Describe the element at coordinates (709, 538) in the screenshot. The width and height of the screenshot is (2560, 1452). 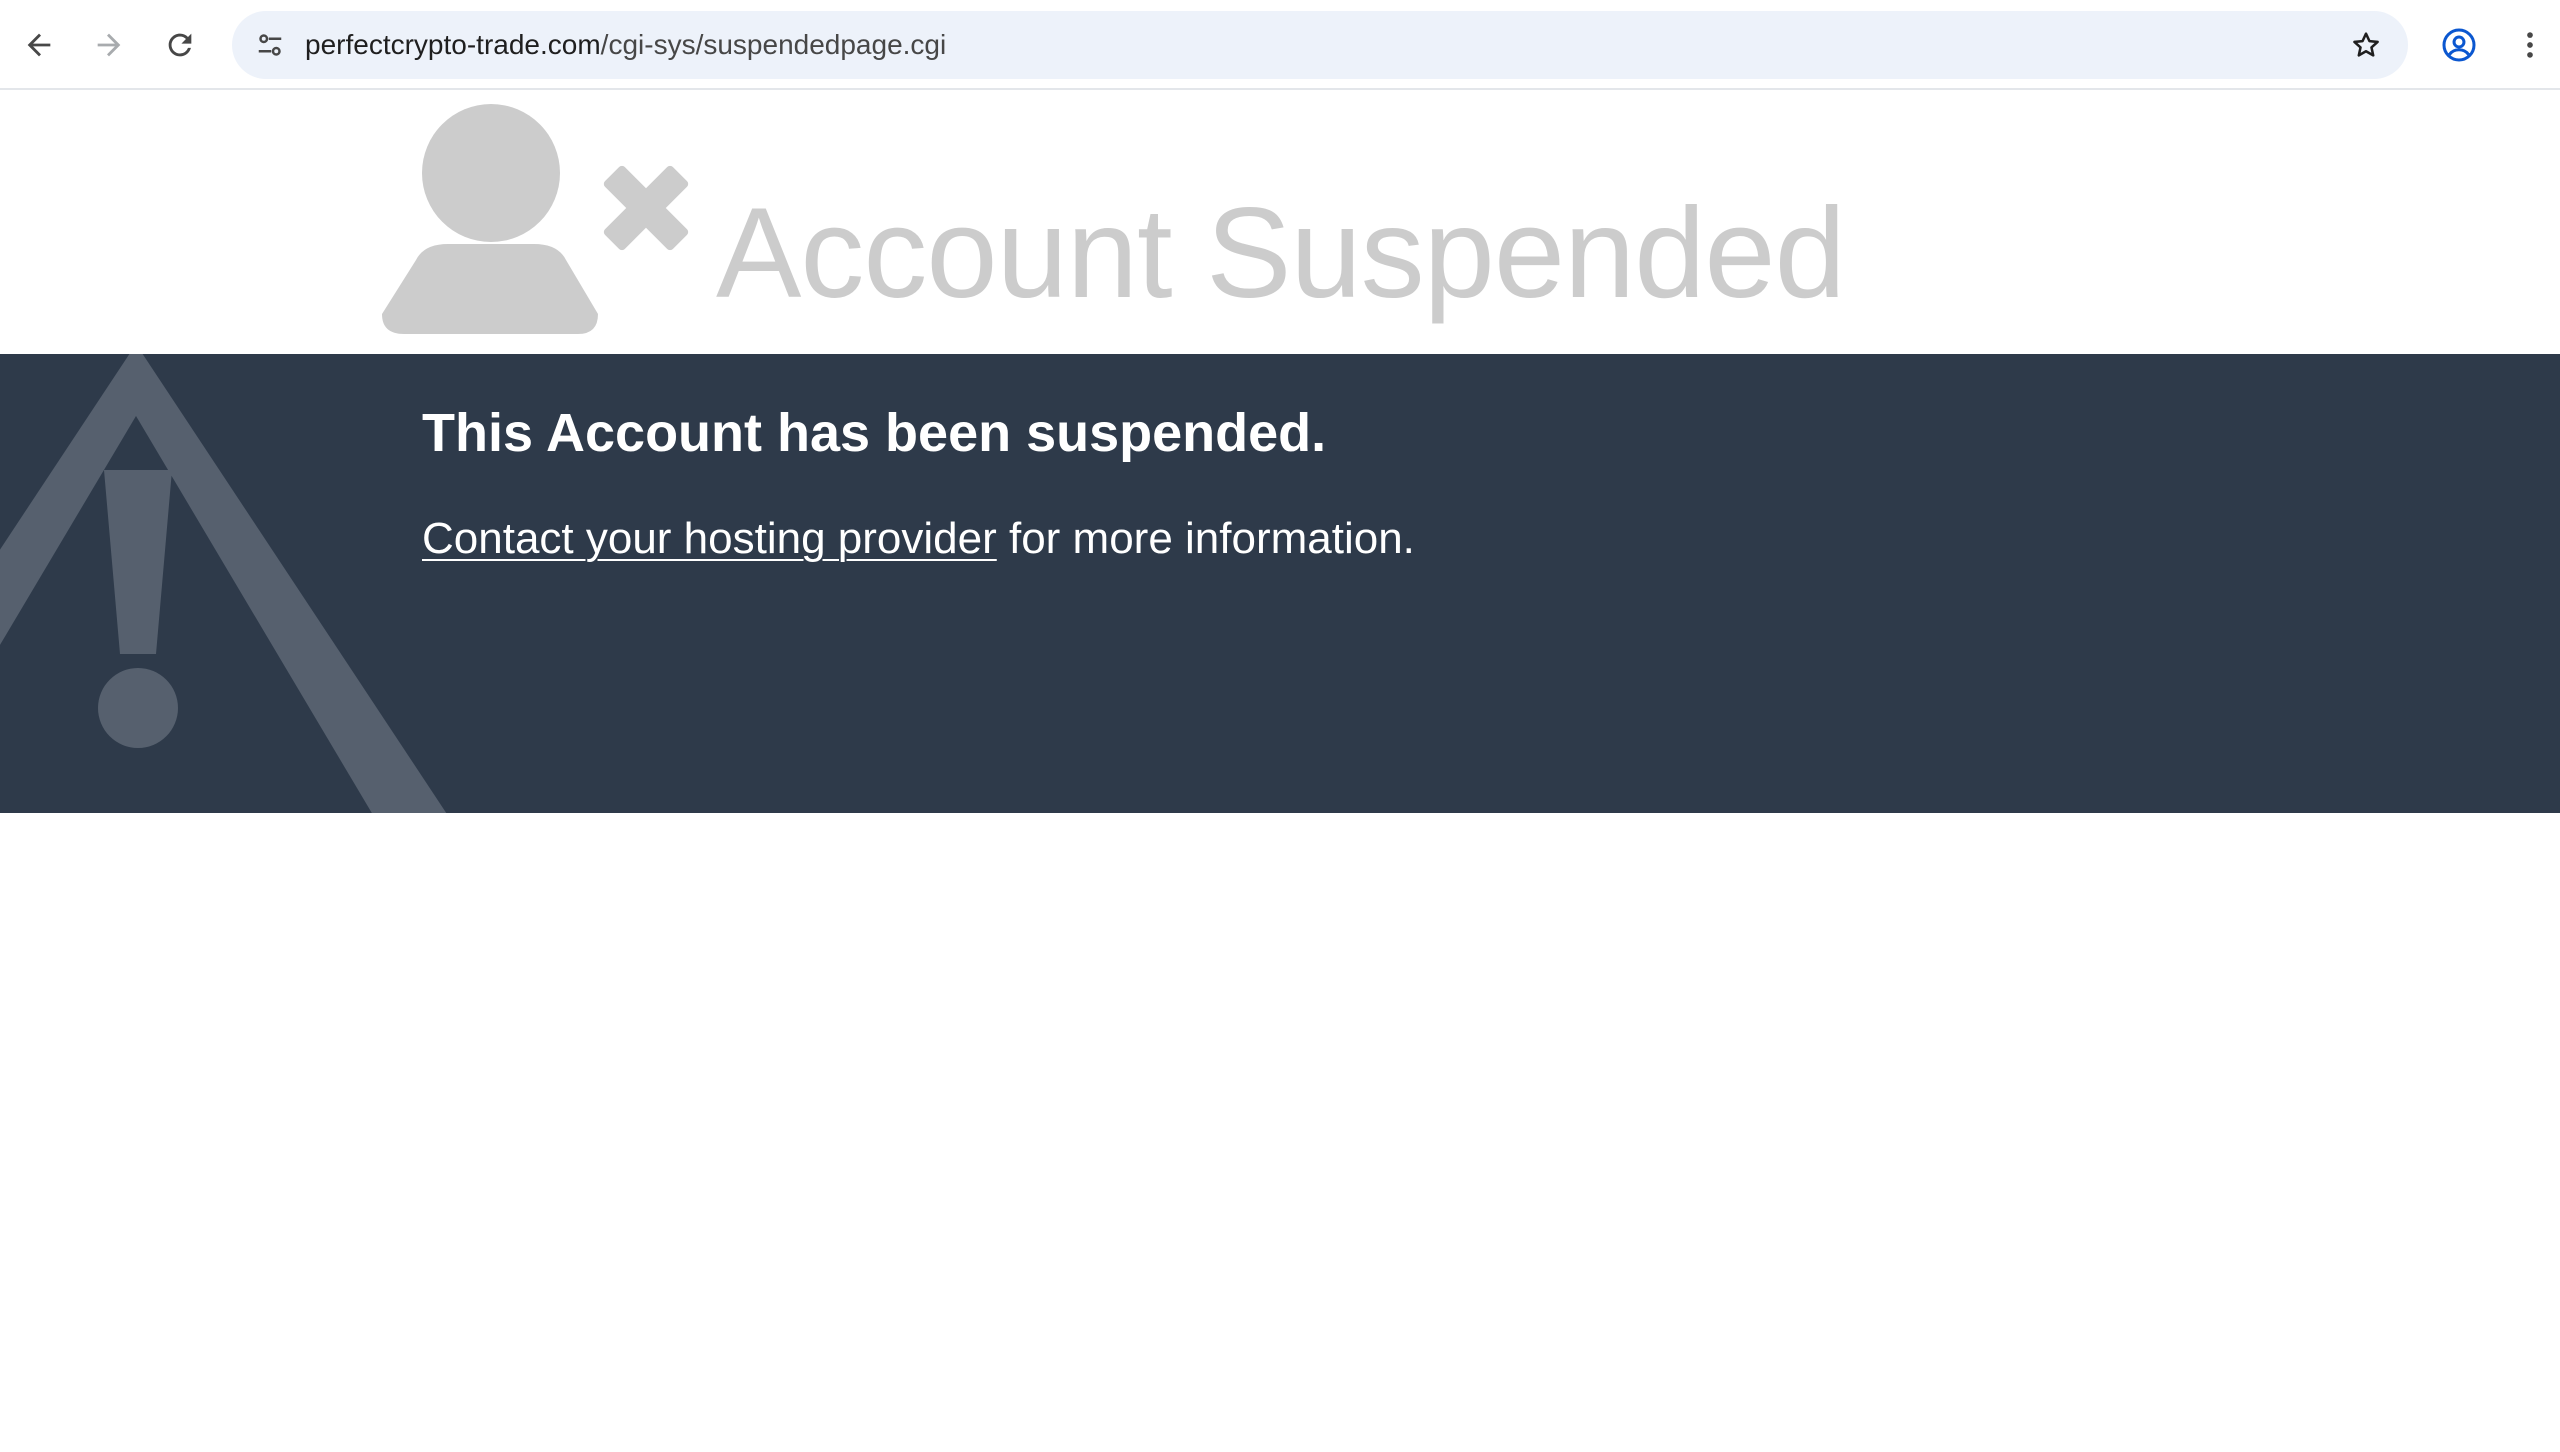
I see `contact-provider-link: Contact your hosting provider` at that location.